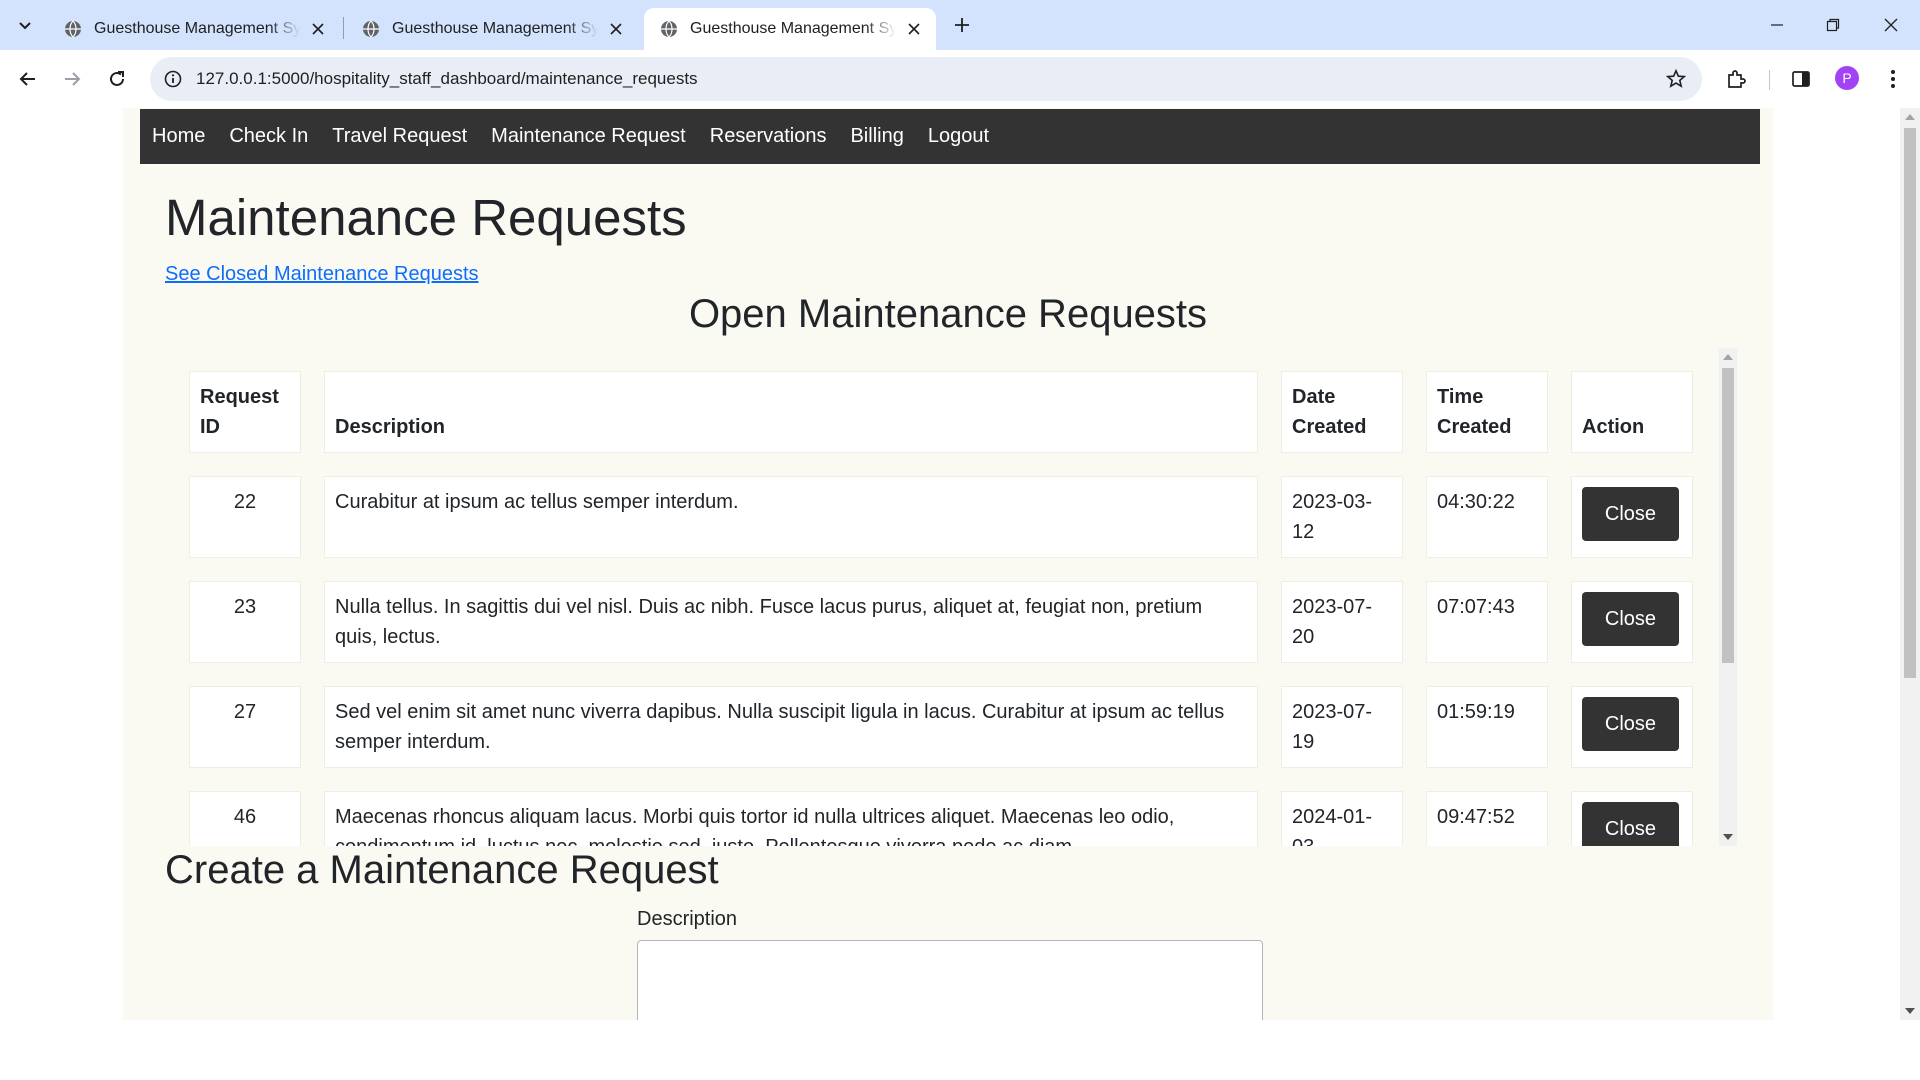 This screenshot has height=1080, width=1920. Describe the element at coordinates (1777, 25) in the screenshot. I see `minimize-icon` at that location.